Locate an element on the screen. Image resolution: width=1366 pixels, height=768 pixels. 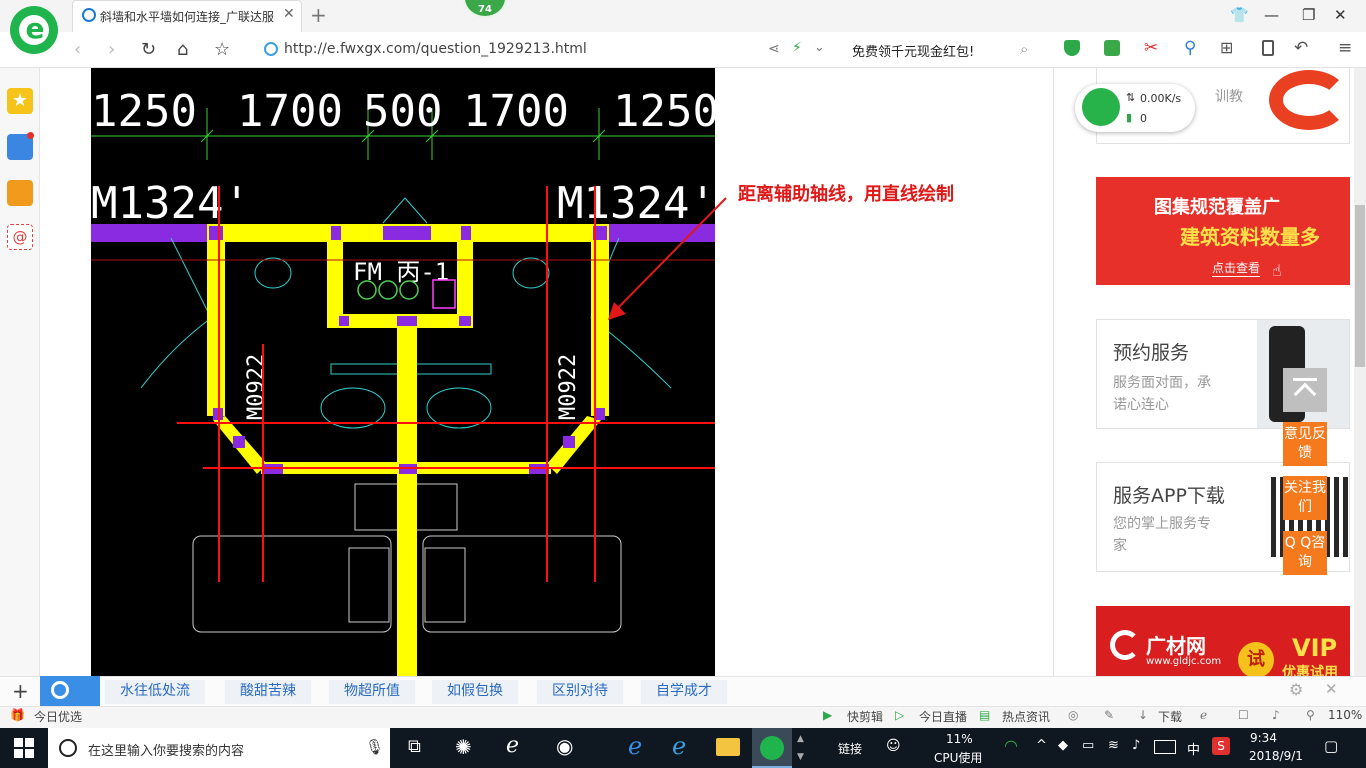
tag-4: 如假包换 is located at coordinates (475, 692).